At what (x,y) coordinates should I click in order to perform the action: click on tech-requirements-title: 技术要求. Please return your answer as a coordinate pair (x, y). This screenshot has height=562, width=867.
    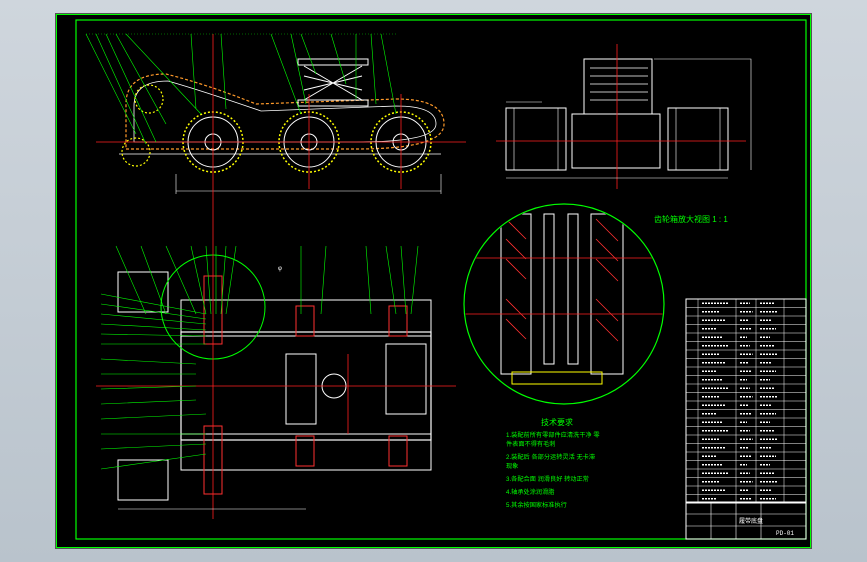
    Looking at the image, I should click on (557, 422).